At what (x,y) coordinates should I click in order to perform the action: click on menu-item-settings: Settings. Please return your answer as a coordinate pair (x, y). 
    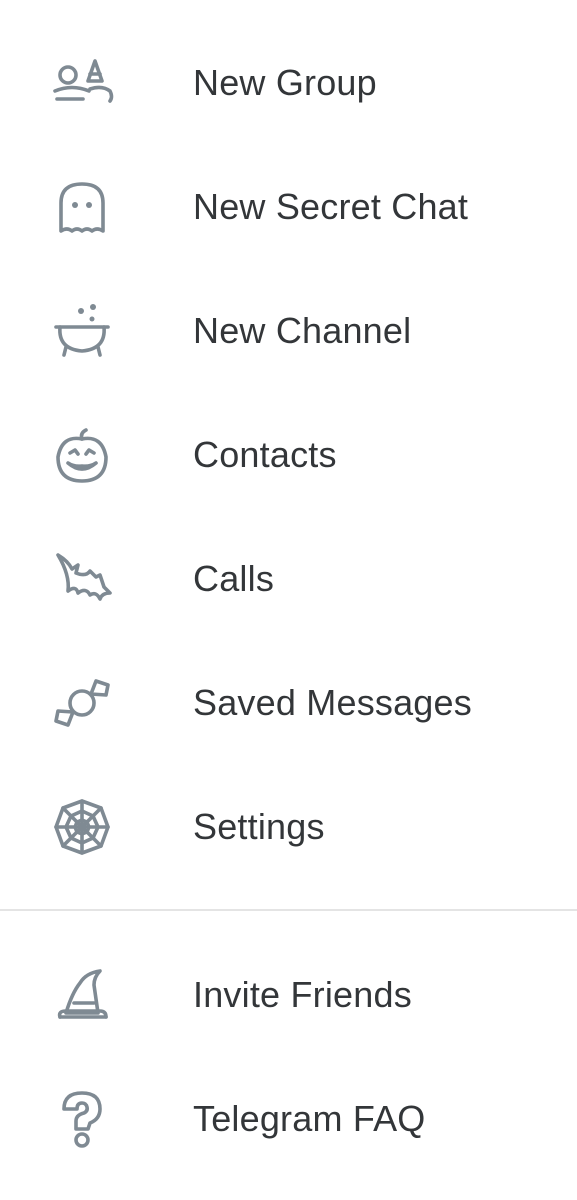
    Looking at the image, I should click on (288, 827).